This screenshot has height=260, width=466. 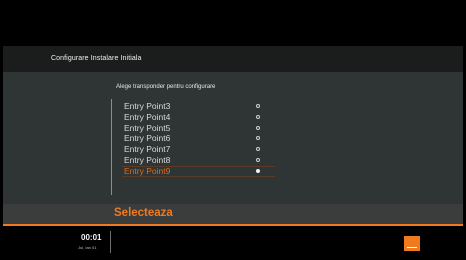 What do you see at coordinates (147, 159) in the screenshot?
I see `list-item-label: Entry Point8` at bounding box center [147, 159].